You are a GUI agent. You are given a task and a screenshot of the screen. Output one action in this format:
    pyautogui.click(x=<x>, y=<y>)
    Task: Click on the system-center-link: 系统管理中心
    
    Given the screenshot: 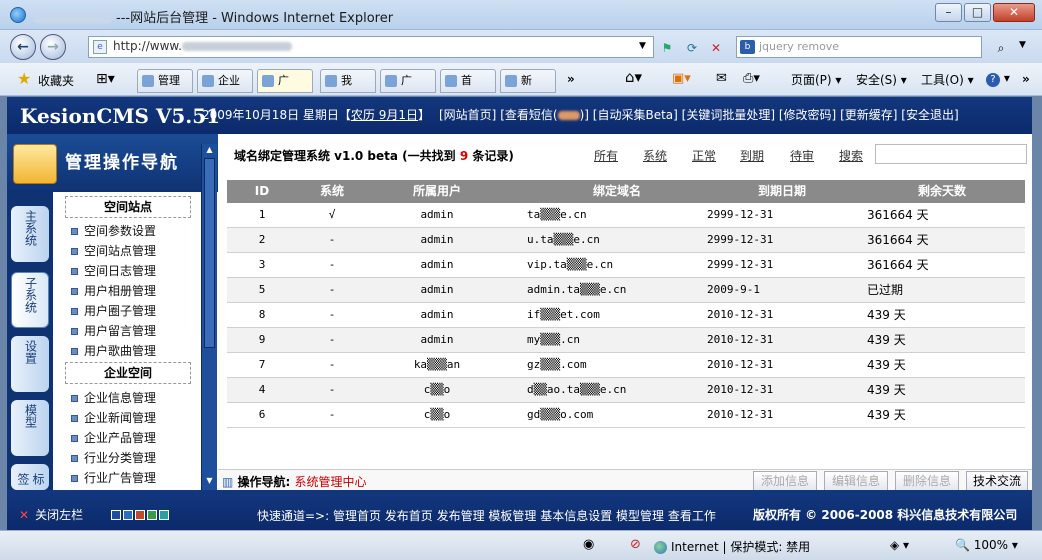 What is the action you would take?
    pyautogui.click(x=331, y=482)
    